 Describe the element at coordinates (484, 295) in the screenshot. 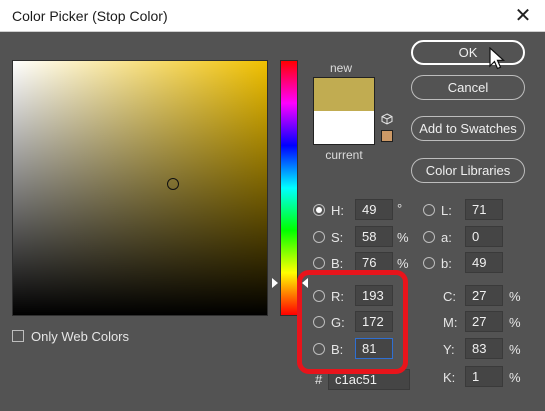

I see `input-c: 27` at that location.